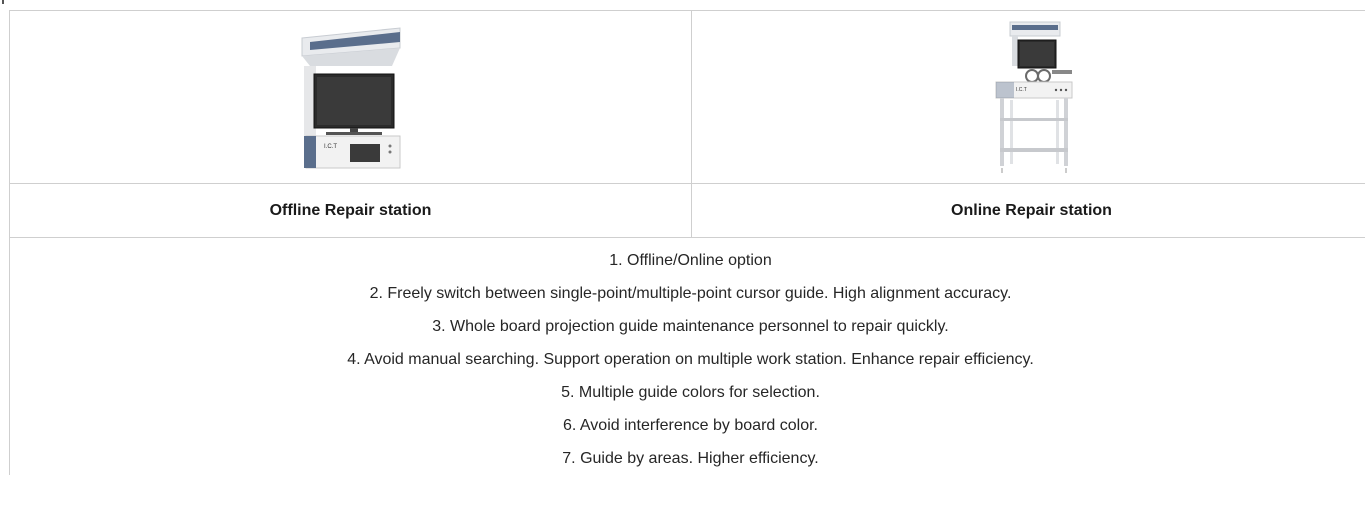 The width and height of the screenshot is (1365, 523). What do you see at coordinates (690, 392) in the screenshot?
I see `feature-item: 5. Multiple guide colors for selection.` at bounding box center [690, 392].